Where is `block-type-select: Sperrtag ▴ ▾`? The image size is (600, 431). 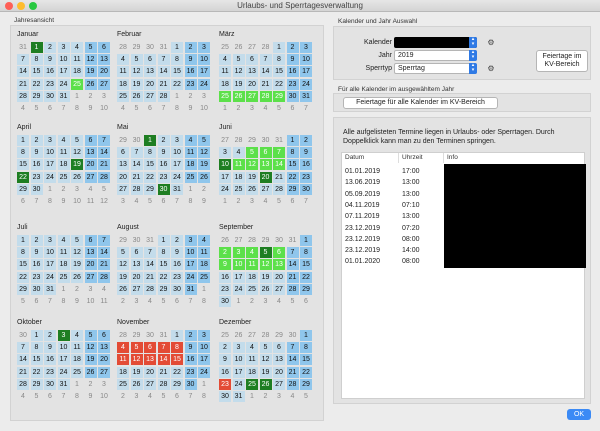
block-type-select: Sperrtag ▴ ▾ is located at coordinates (435, 68).